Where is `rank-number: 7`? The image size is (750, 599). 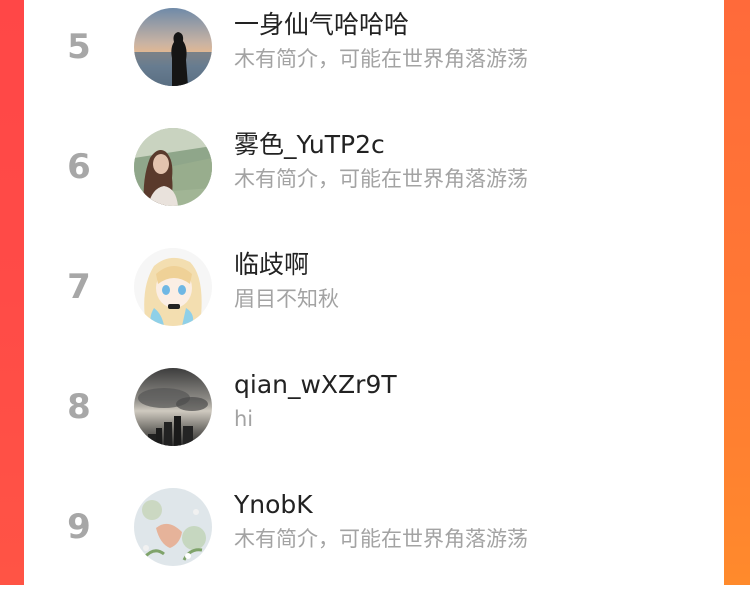 rank-number: 7 is located at coordinates (79, 287).